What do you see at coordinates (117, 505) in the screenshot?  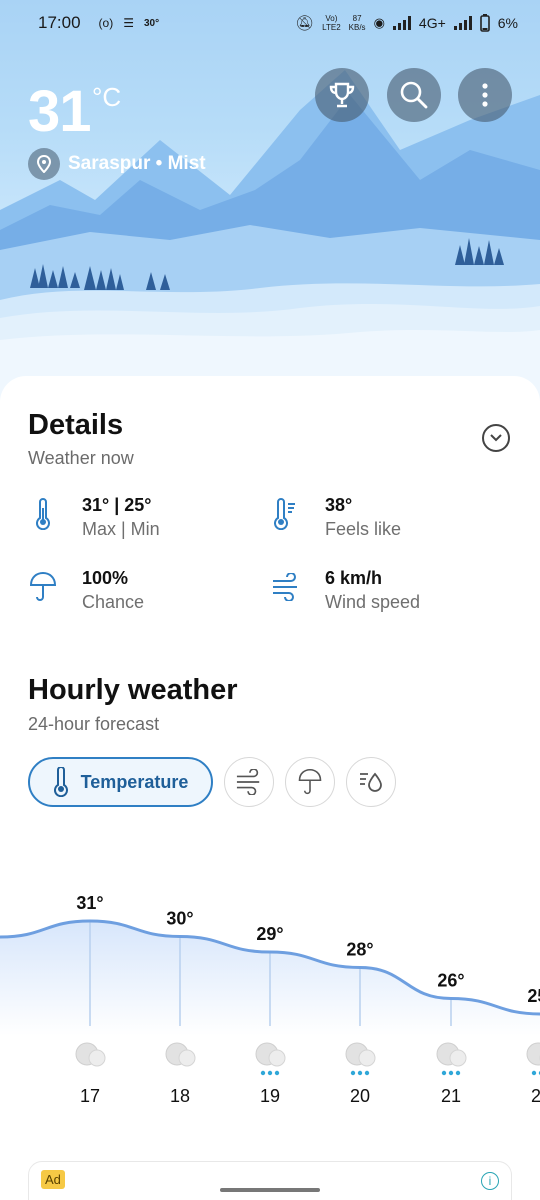 I see `detail-value: 31° | 25°` at bounding box center [117, 505].